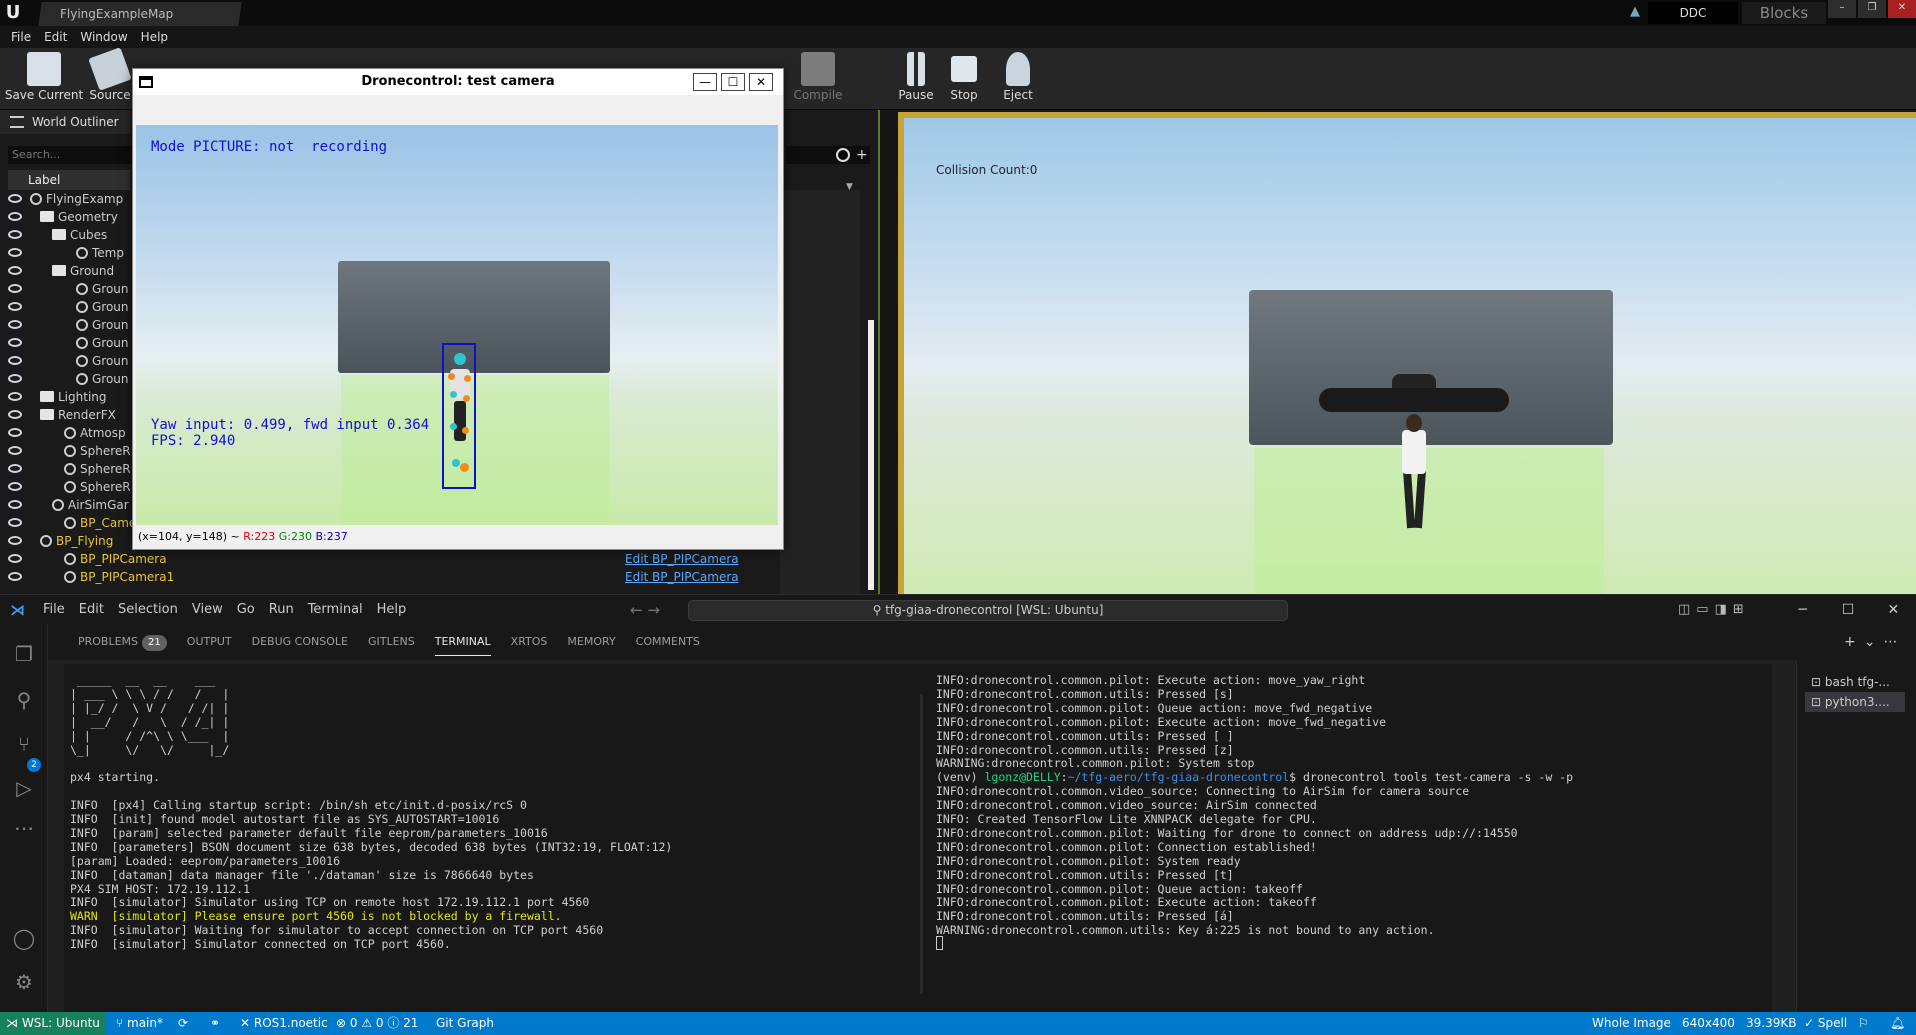 This screenshot has height=1035, width=1916. What do you see at coordinates (440, 577) in the screenshot?
I see `outliner-row: BP_PIPCamera1 Edit BP_PIPCamera` at bounding box center [440, 577].